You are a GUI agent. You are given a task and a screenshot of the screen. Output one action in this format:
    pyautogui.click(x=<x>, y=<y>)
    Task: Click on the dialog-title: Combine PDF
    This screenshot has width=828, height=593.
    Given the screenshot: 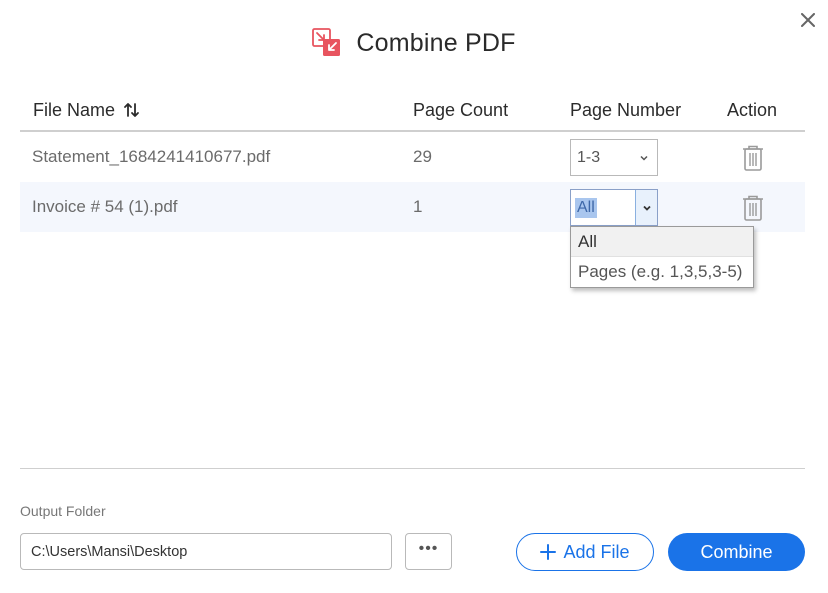 What is the action you would take?
    pyautogui.click(x=436, y=42)
    